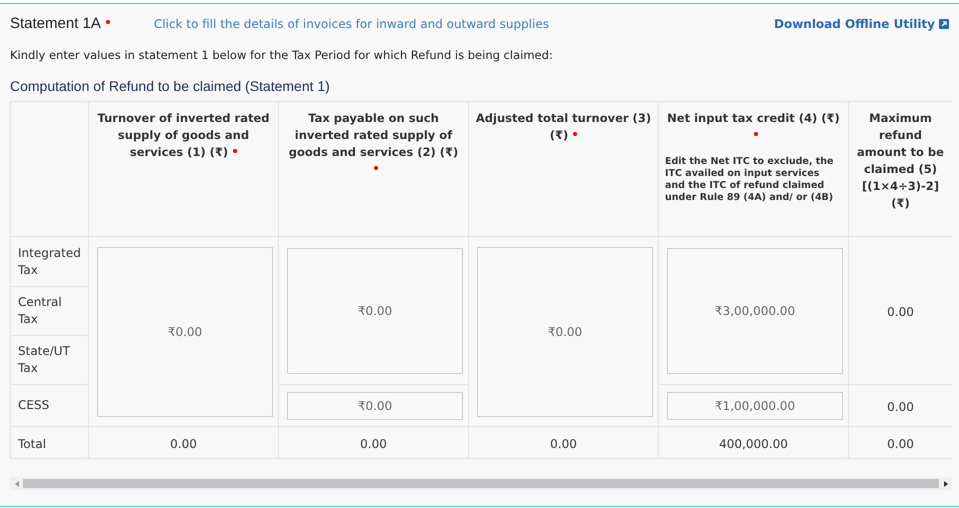 This screenshot has height=508, width=959. I want to click on column-header: Maximum refund amount to be claimed (5) [(1×4÷3)-2] (₹), so click(900, 161).